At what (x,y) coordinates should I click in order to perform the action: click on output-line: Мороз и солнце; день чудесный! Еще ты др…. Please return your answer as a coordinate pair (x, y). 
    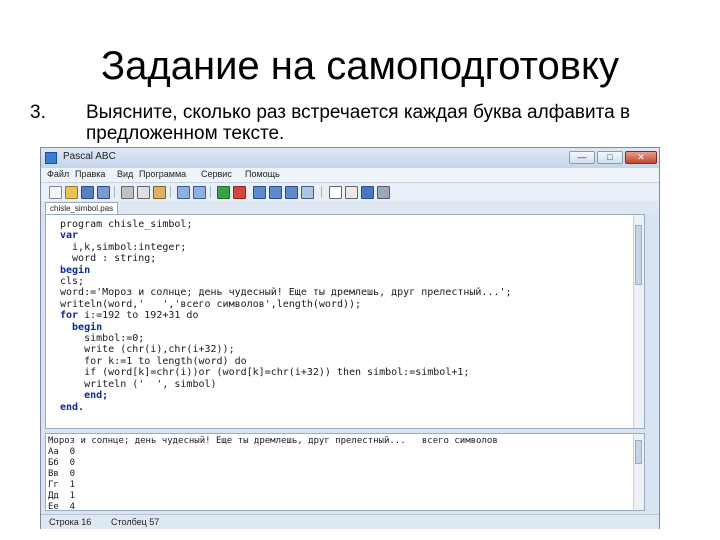
    Looking at the image, I should click on (273, 441).